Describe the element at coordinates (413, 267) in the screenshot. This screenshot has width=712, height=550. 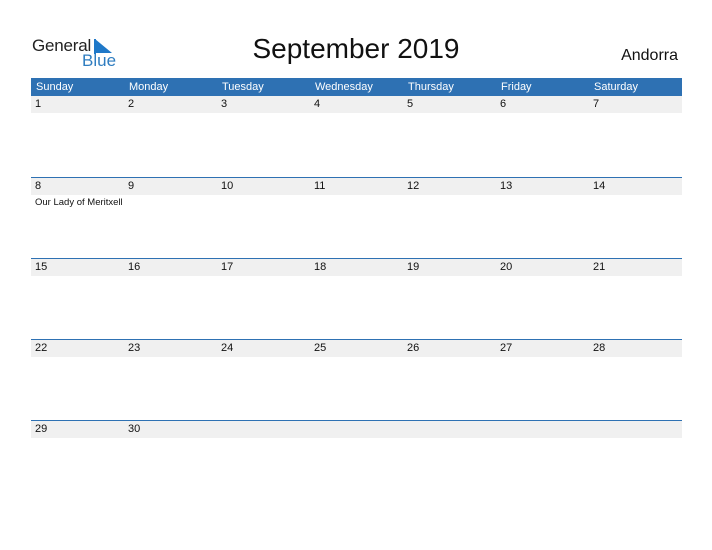
I see `day-number: 19` at that location.